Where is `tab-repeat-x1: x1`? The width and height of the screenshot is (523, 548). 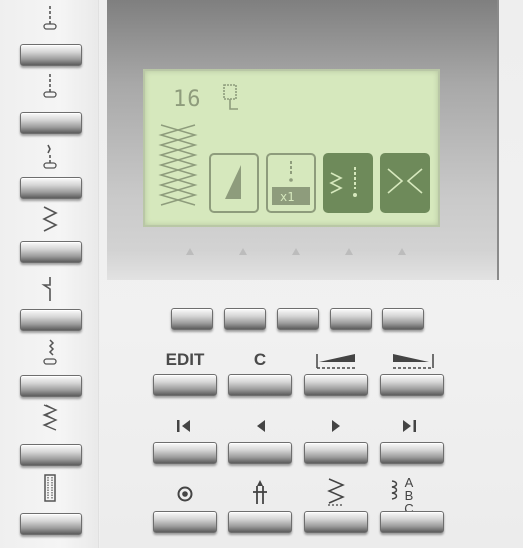
tab-repeat-x1: x1 is located at coordinates (291, 183).